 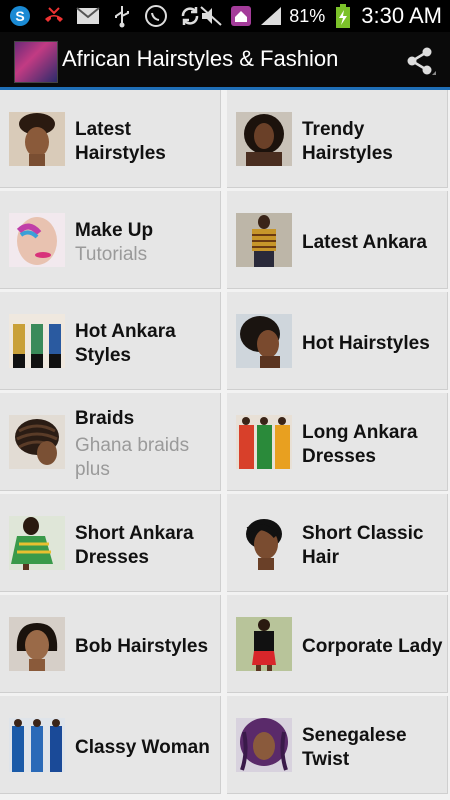 What do you see at coordinates (333, 129) in the screenshot?
I see `tile-title: Trendy` at bounding box center [333, 129].